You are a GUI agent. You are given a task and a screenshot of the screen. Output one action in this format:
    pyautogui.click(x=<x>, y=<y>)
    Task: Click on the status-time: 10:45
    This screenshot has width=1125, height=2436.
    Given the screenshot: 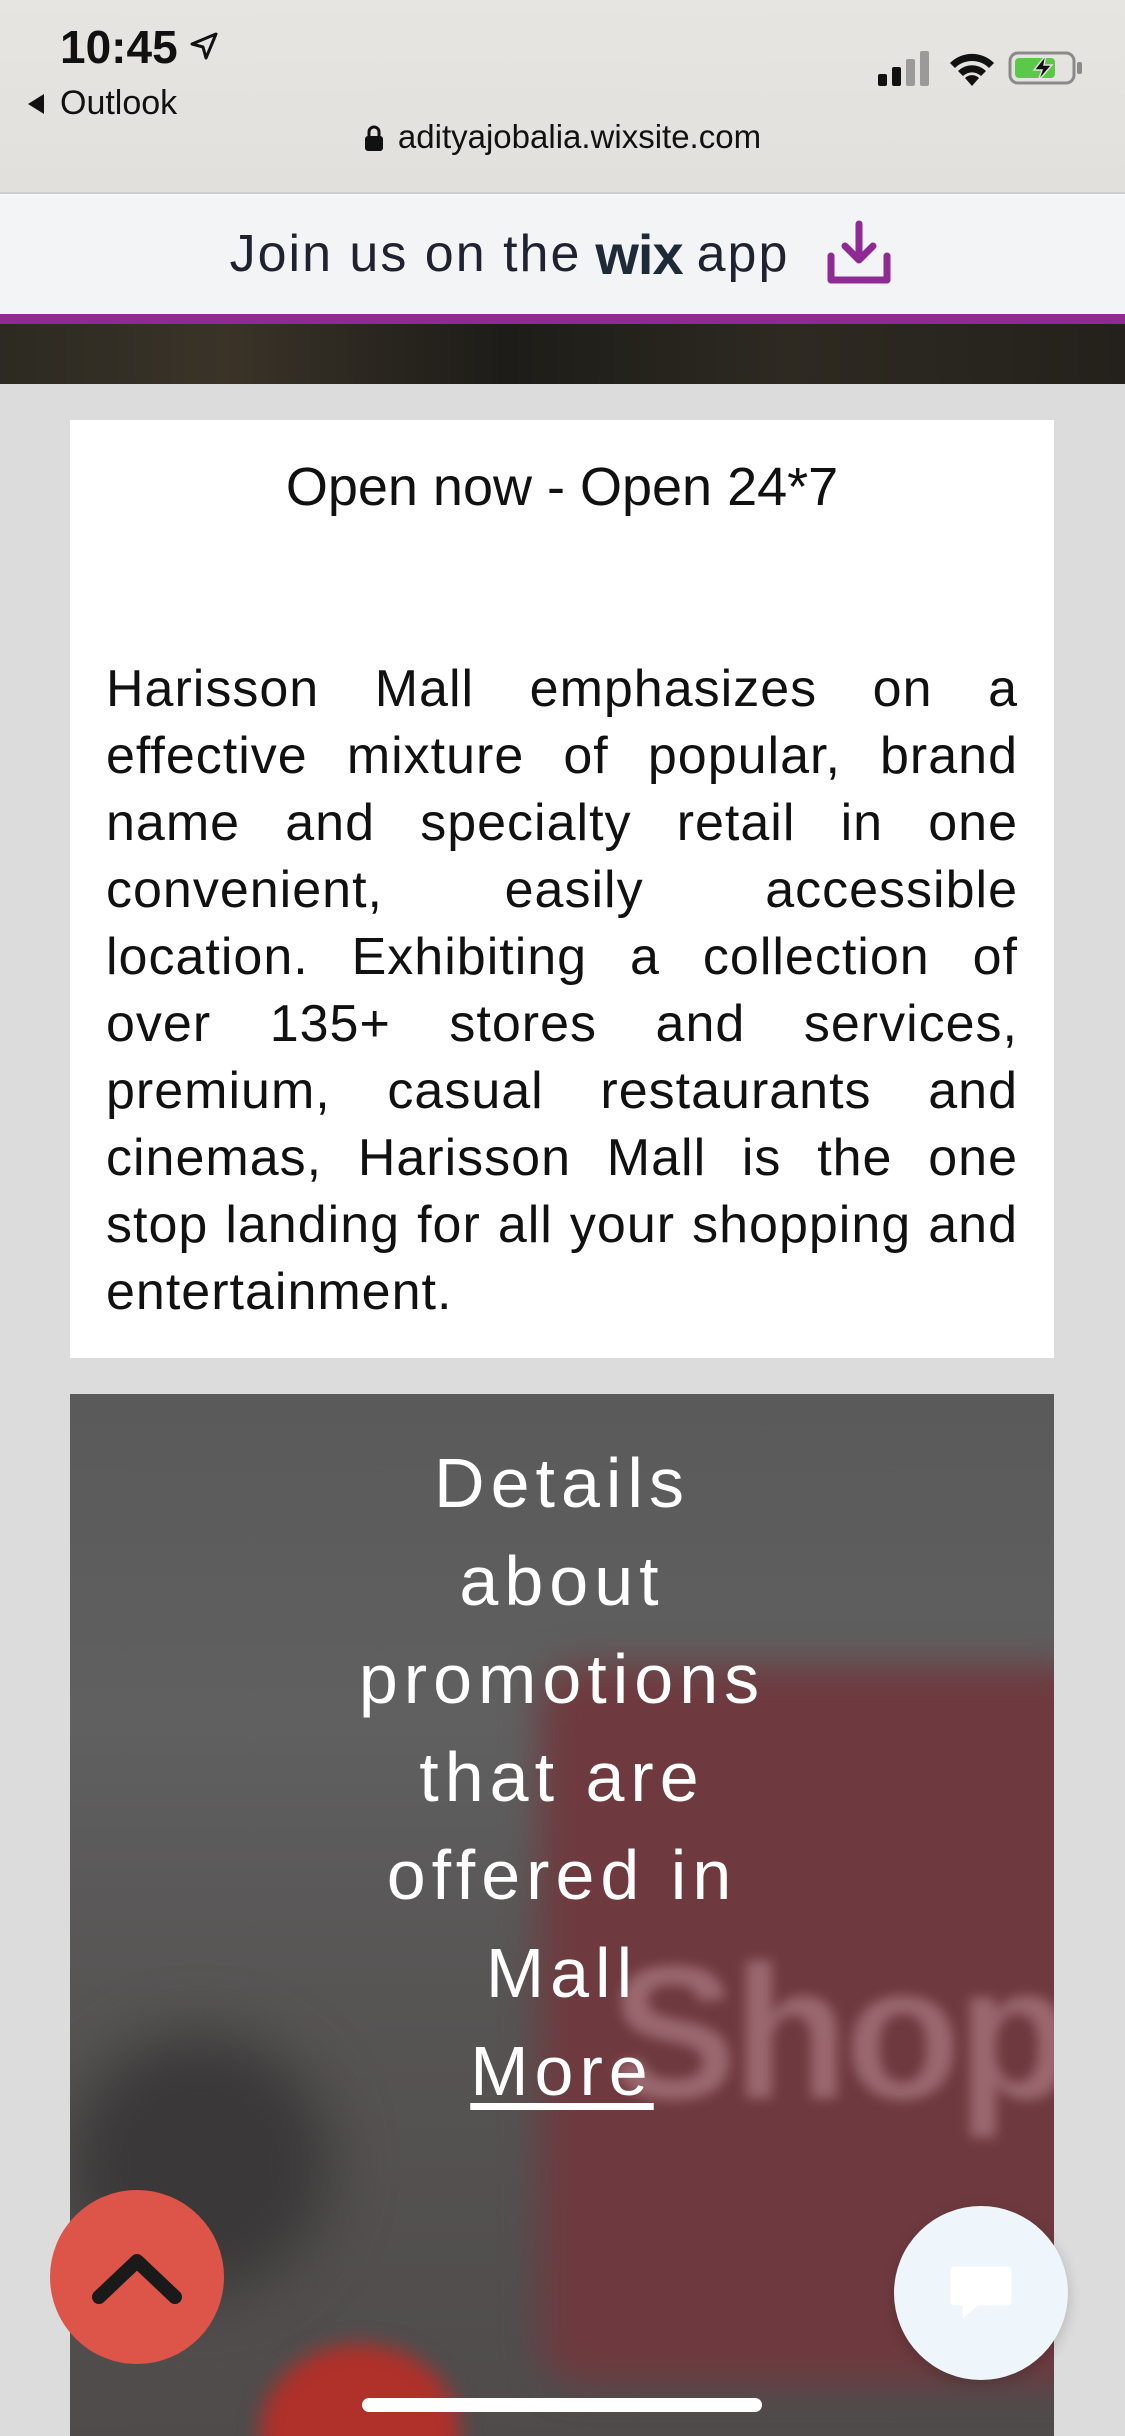 What is the action you would take?
    pyautogui.click(x=119, y=47)
    